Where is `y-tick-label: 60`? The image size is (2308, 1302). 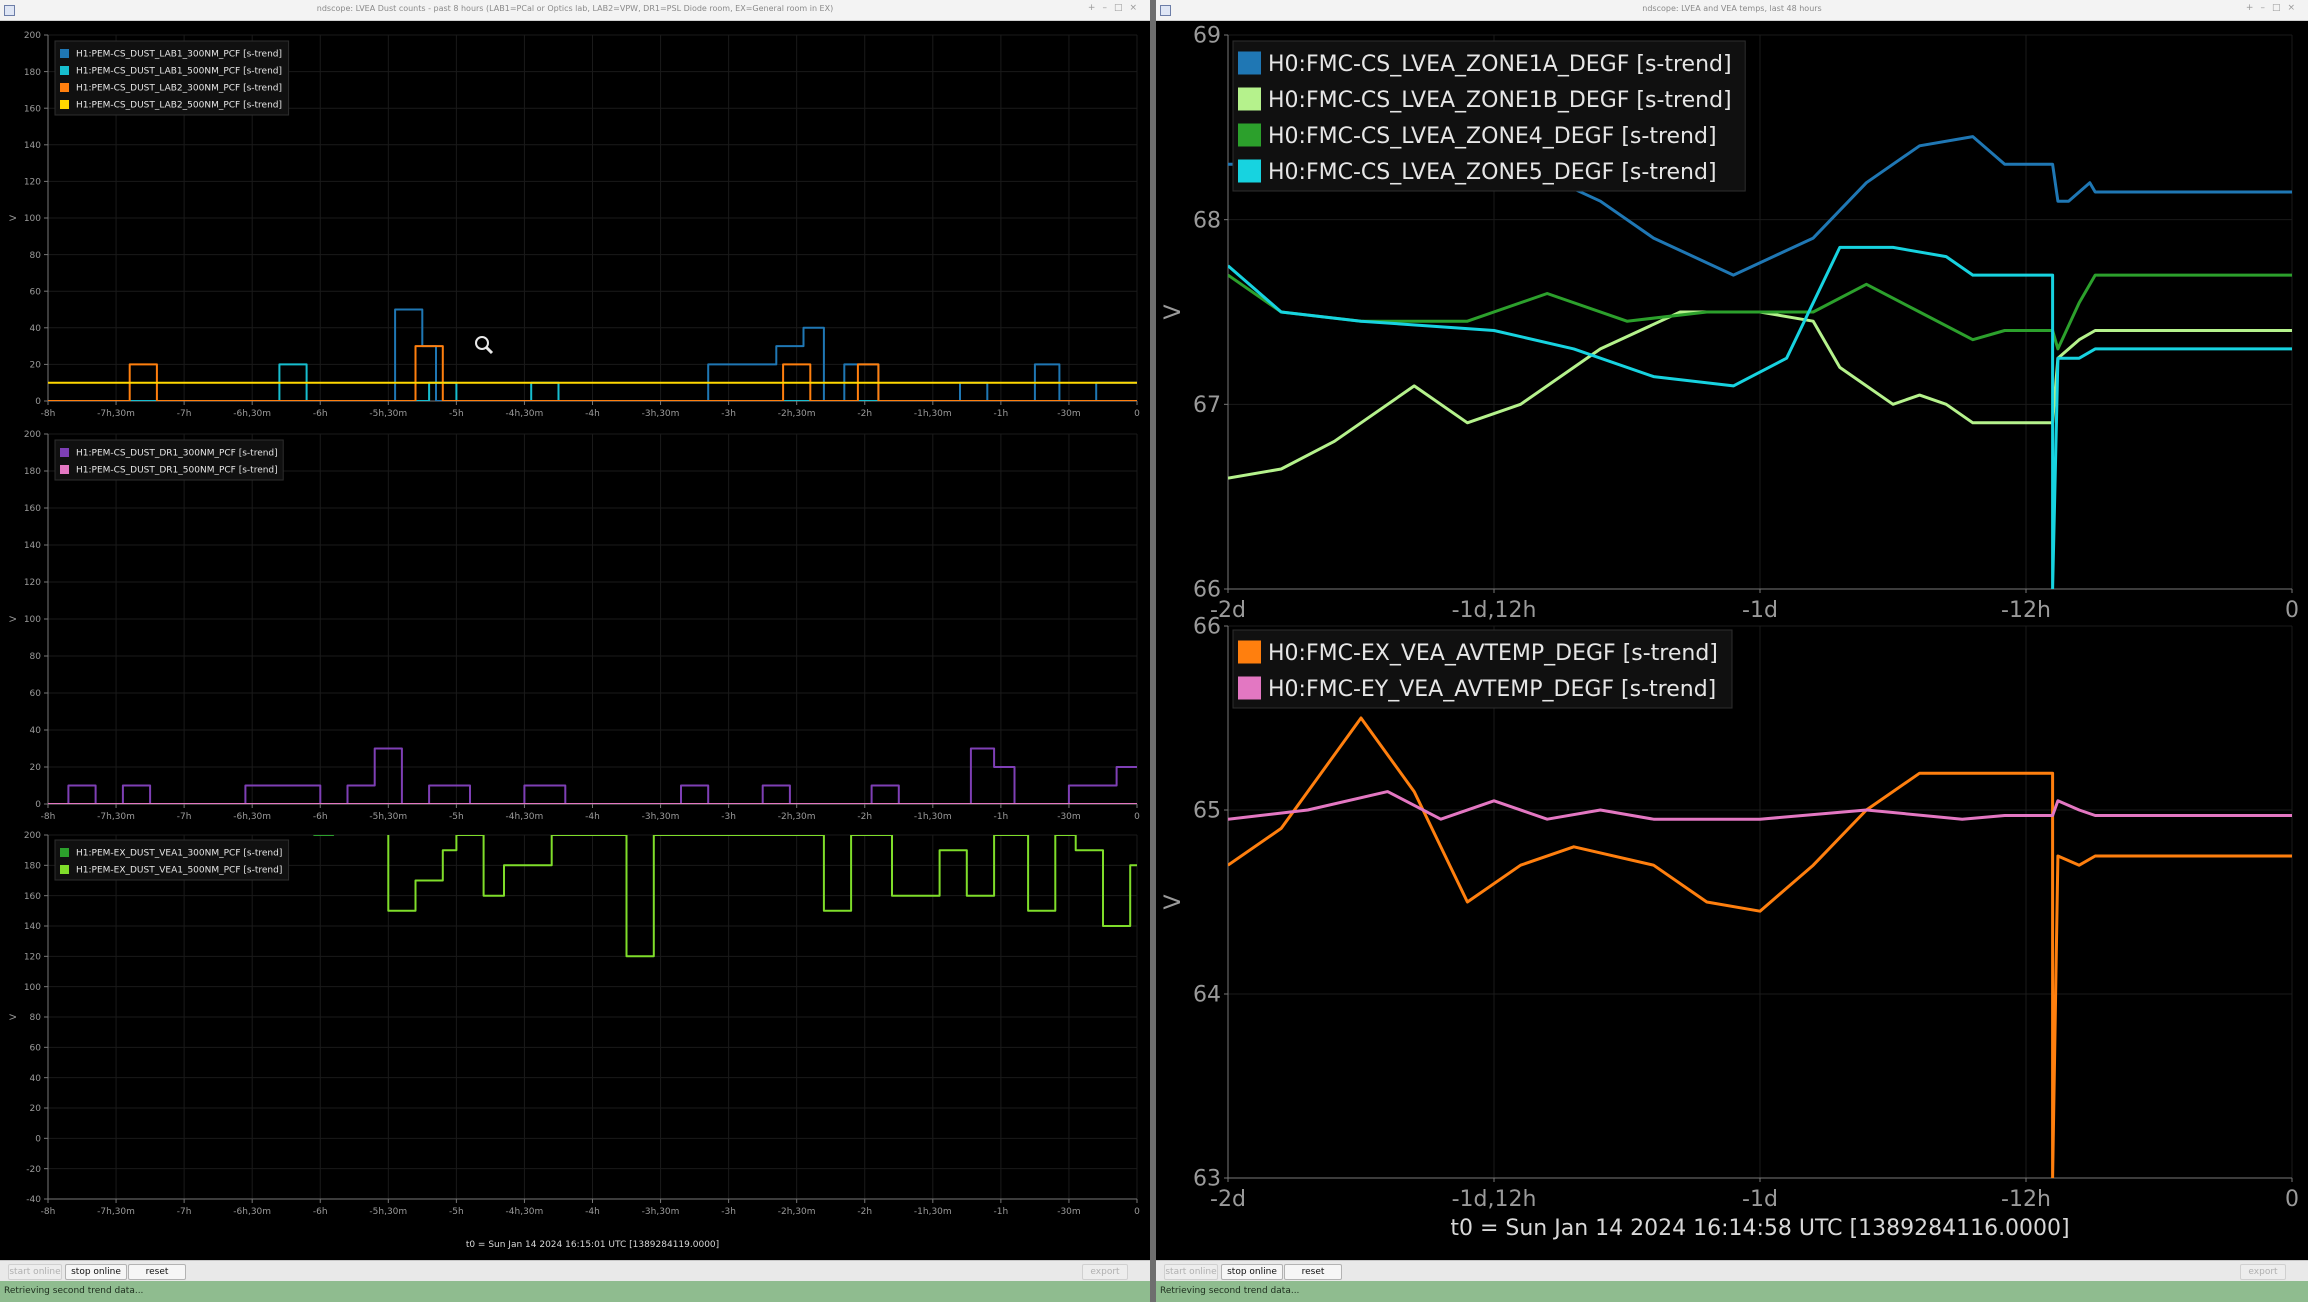
y-tick-label: 60 is located at coordinates (36, 694).